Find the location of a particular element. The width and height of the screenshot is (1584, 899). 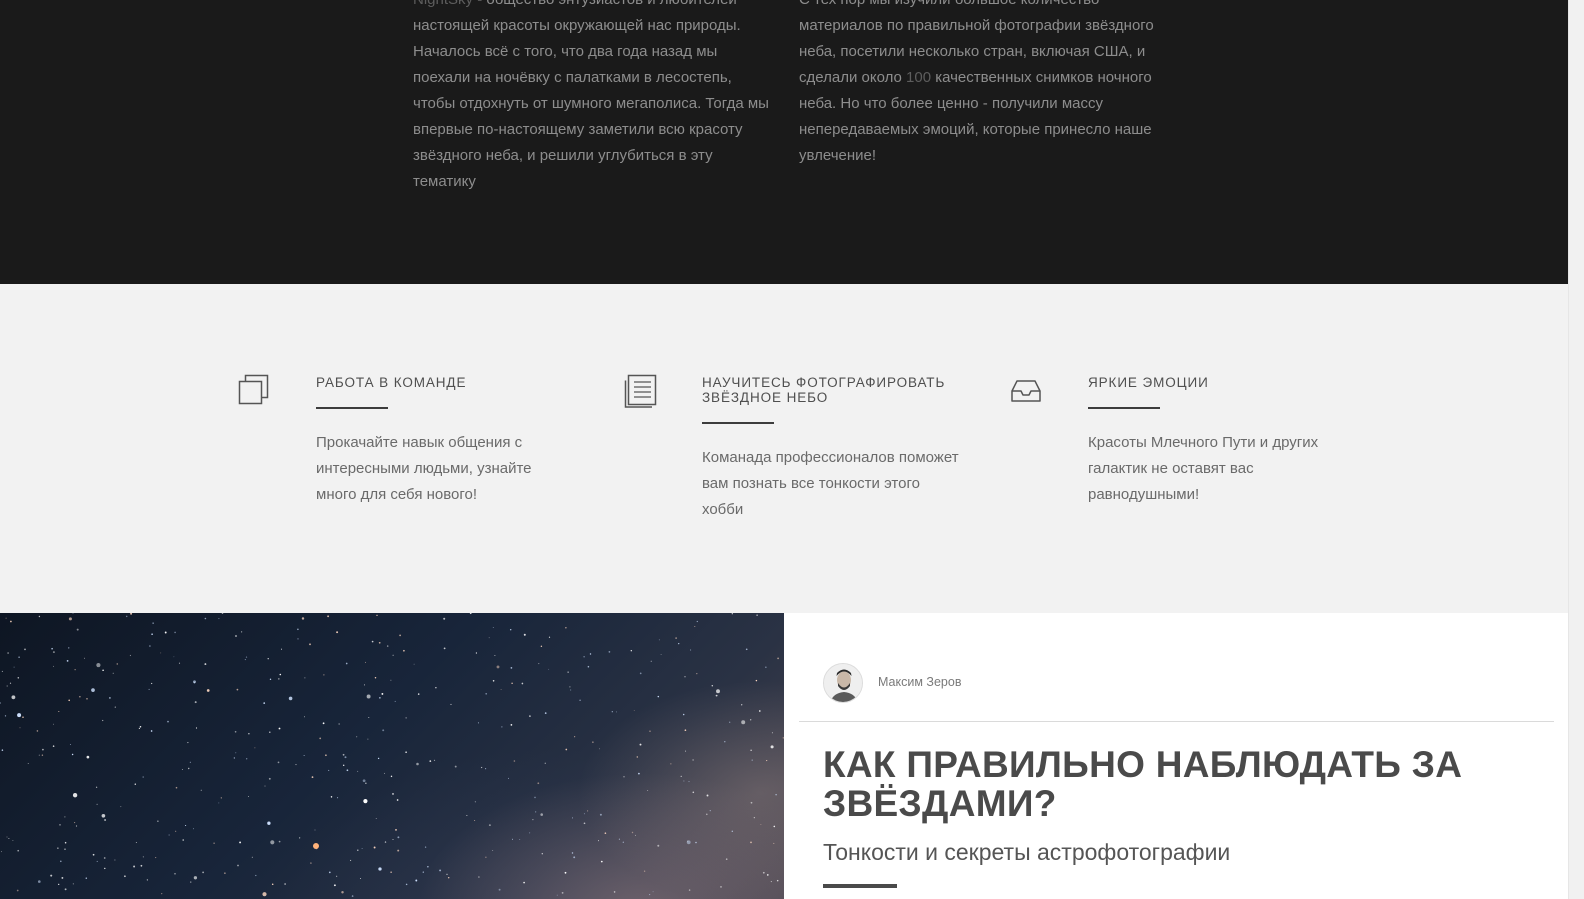

feature-divider is located at coordinates (1124, 408).